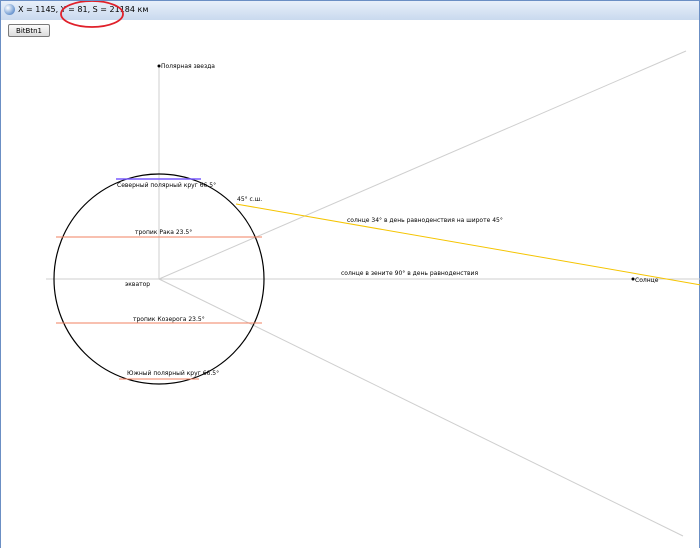  I want to click on tropic-capricorn-label: тропик Козерога 23.5°, so click(169, 319).